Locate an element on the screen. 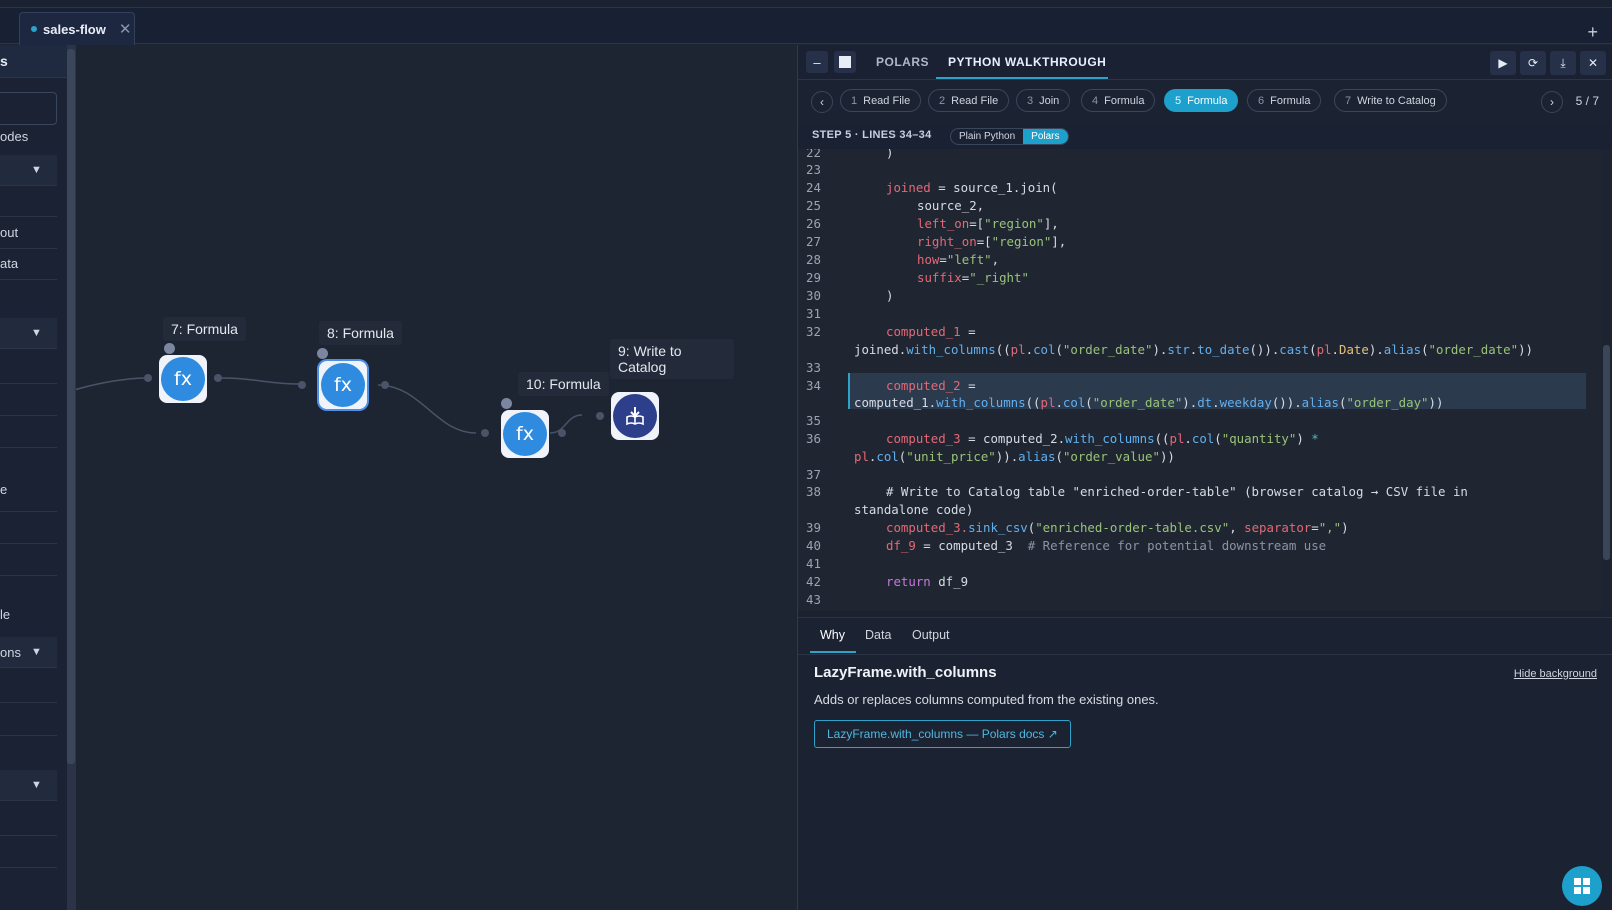 This screenshot has width=1612, height=910. line-number: 25 is located at coordinates (813, 205).